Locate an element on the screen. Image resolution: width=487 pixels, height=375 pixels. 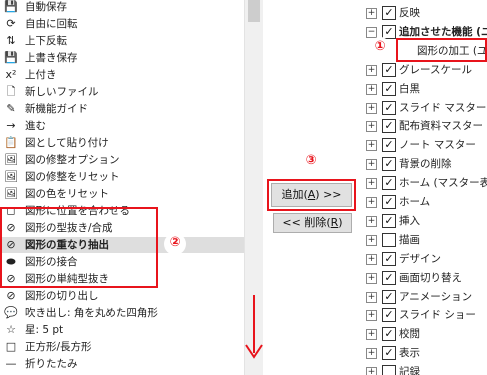
command-item: → 進む is located at coordinates (122, 126).